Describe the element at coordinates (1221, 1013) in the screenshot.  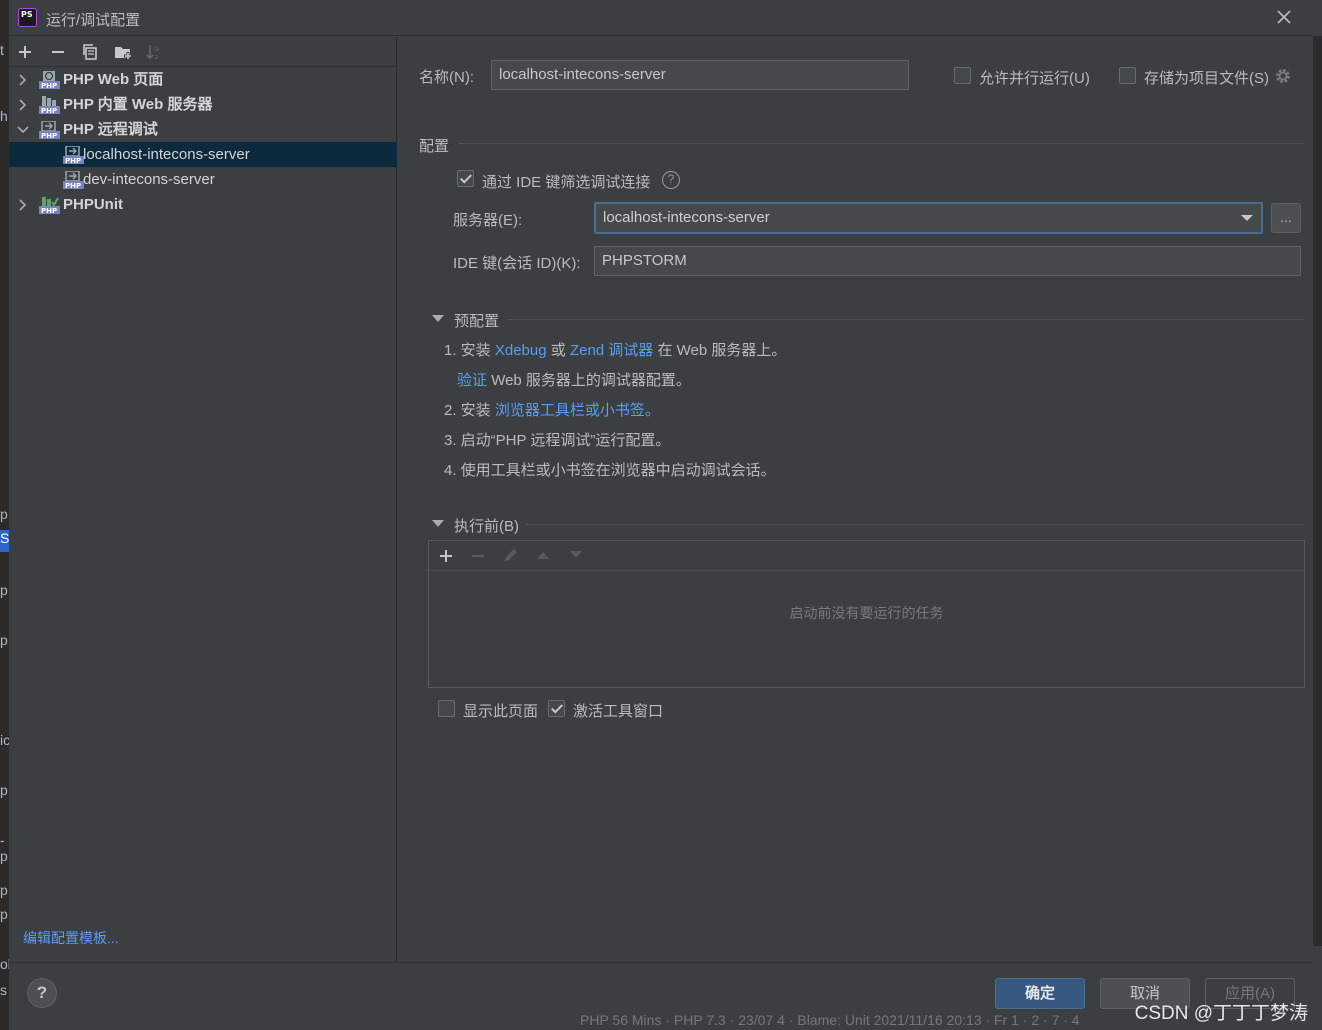
I see `csdn-watermark: CSDN @丁丁丁梦涛` at that location.